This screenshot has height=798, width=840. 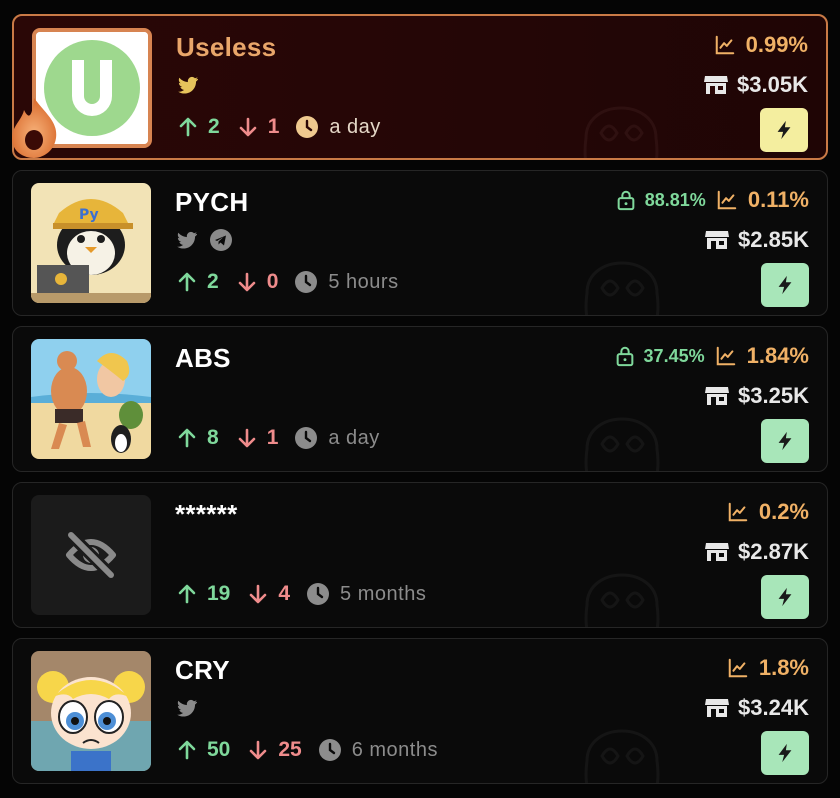 I want to click on locked-supply: 88.81%, so click(x=660, y=200).